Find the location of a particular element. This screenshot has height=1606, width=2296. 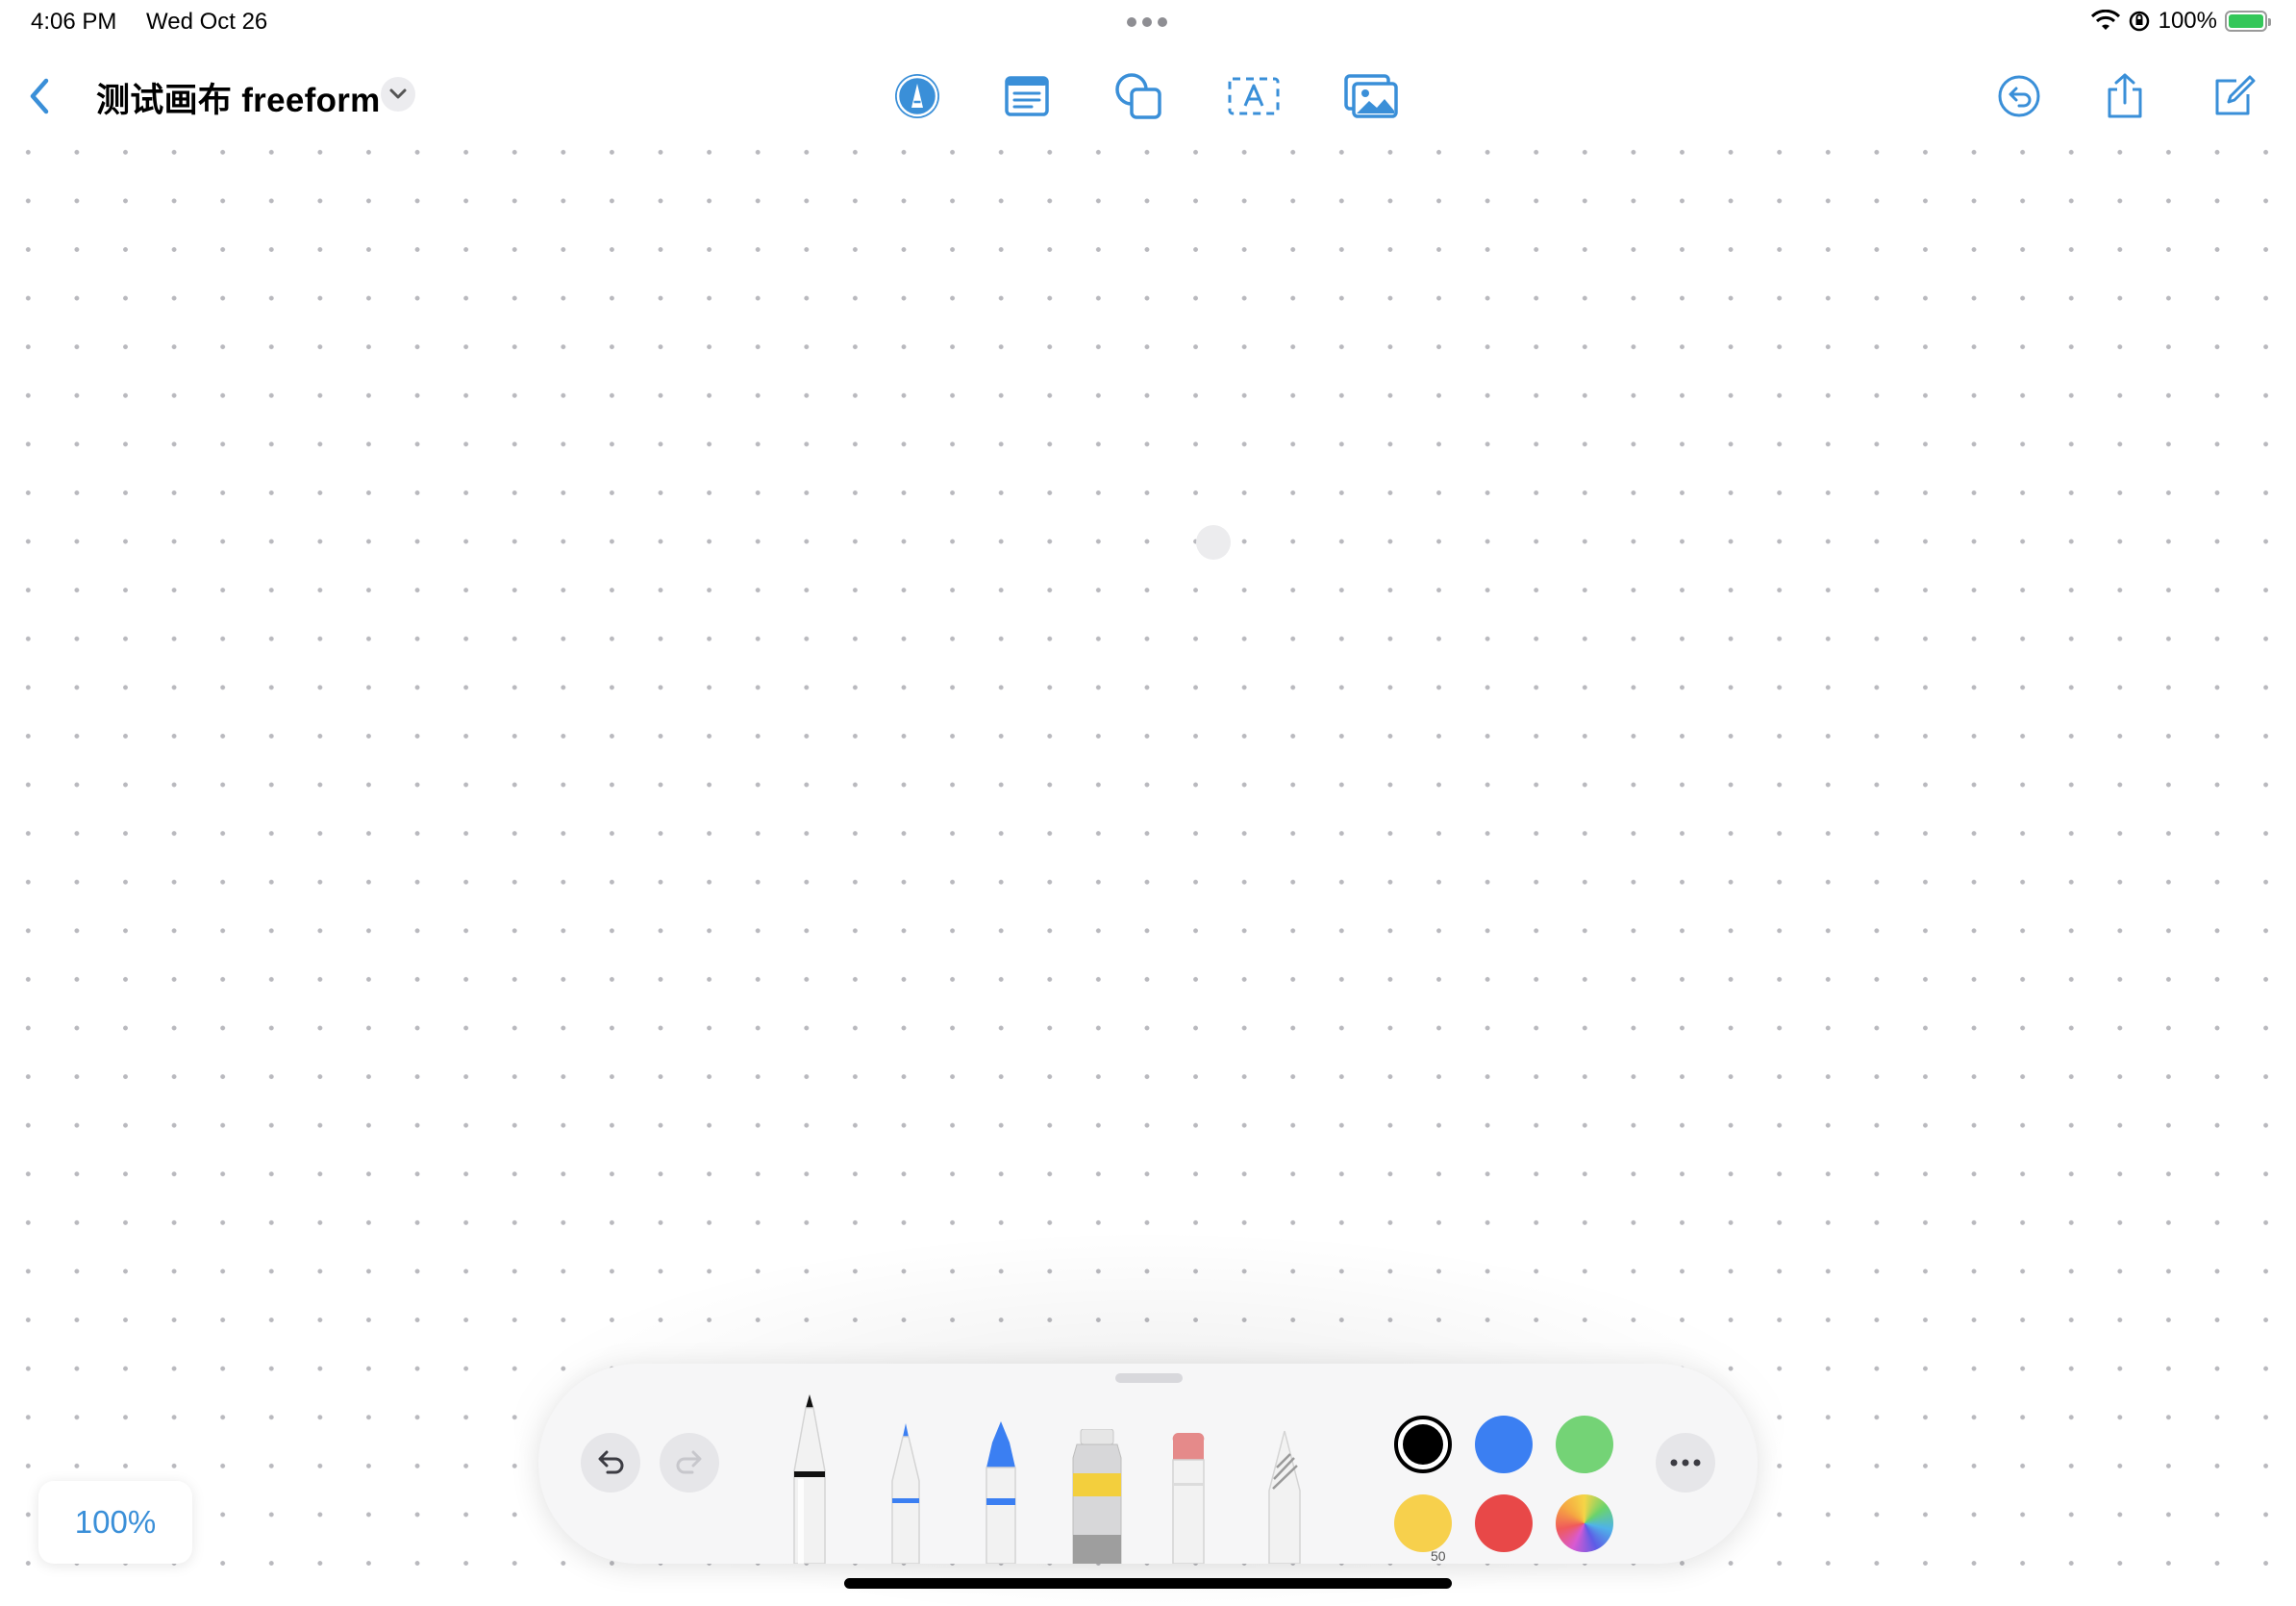

paint-tool is located at coordinates (1097, 1496).